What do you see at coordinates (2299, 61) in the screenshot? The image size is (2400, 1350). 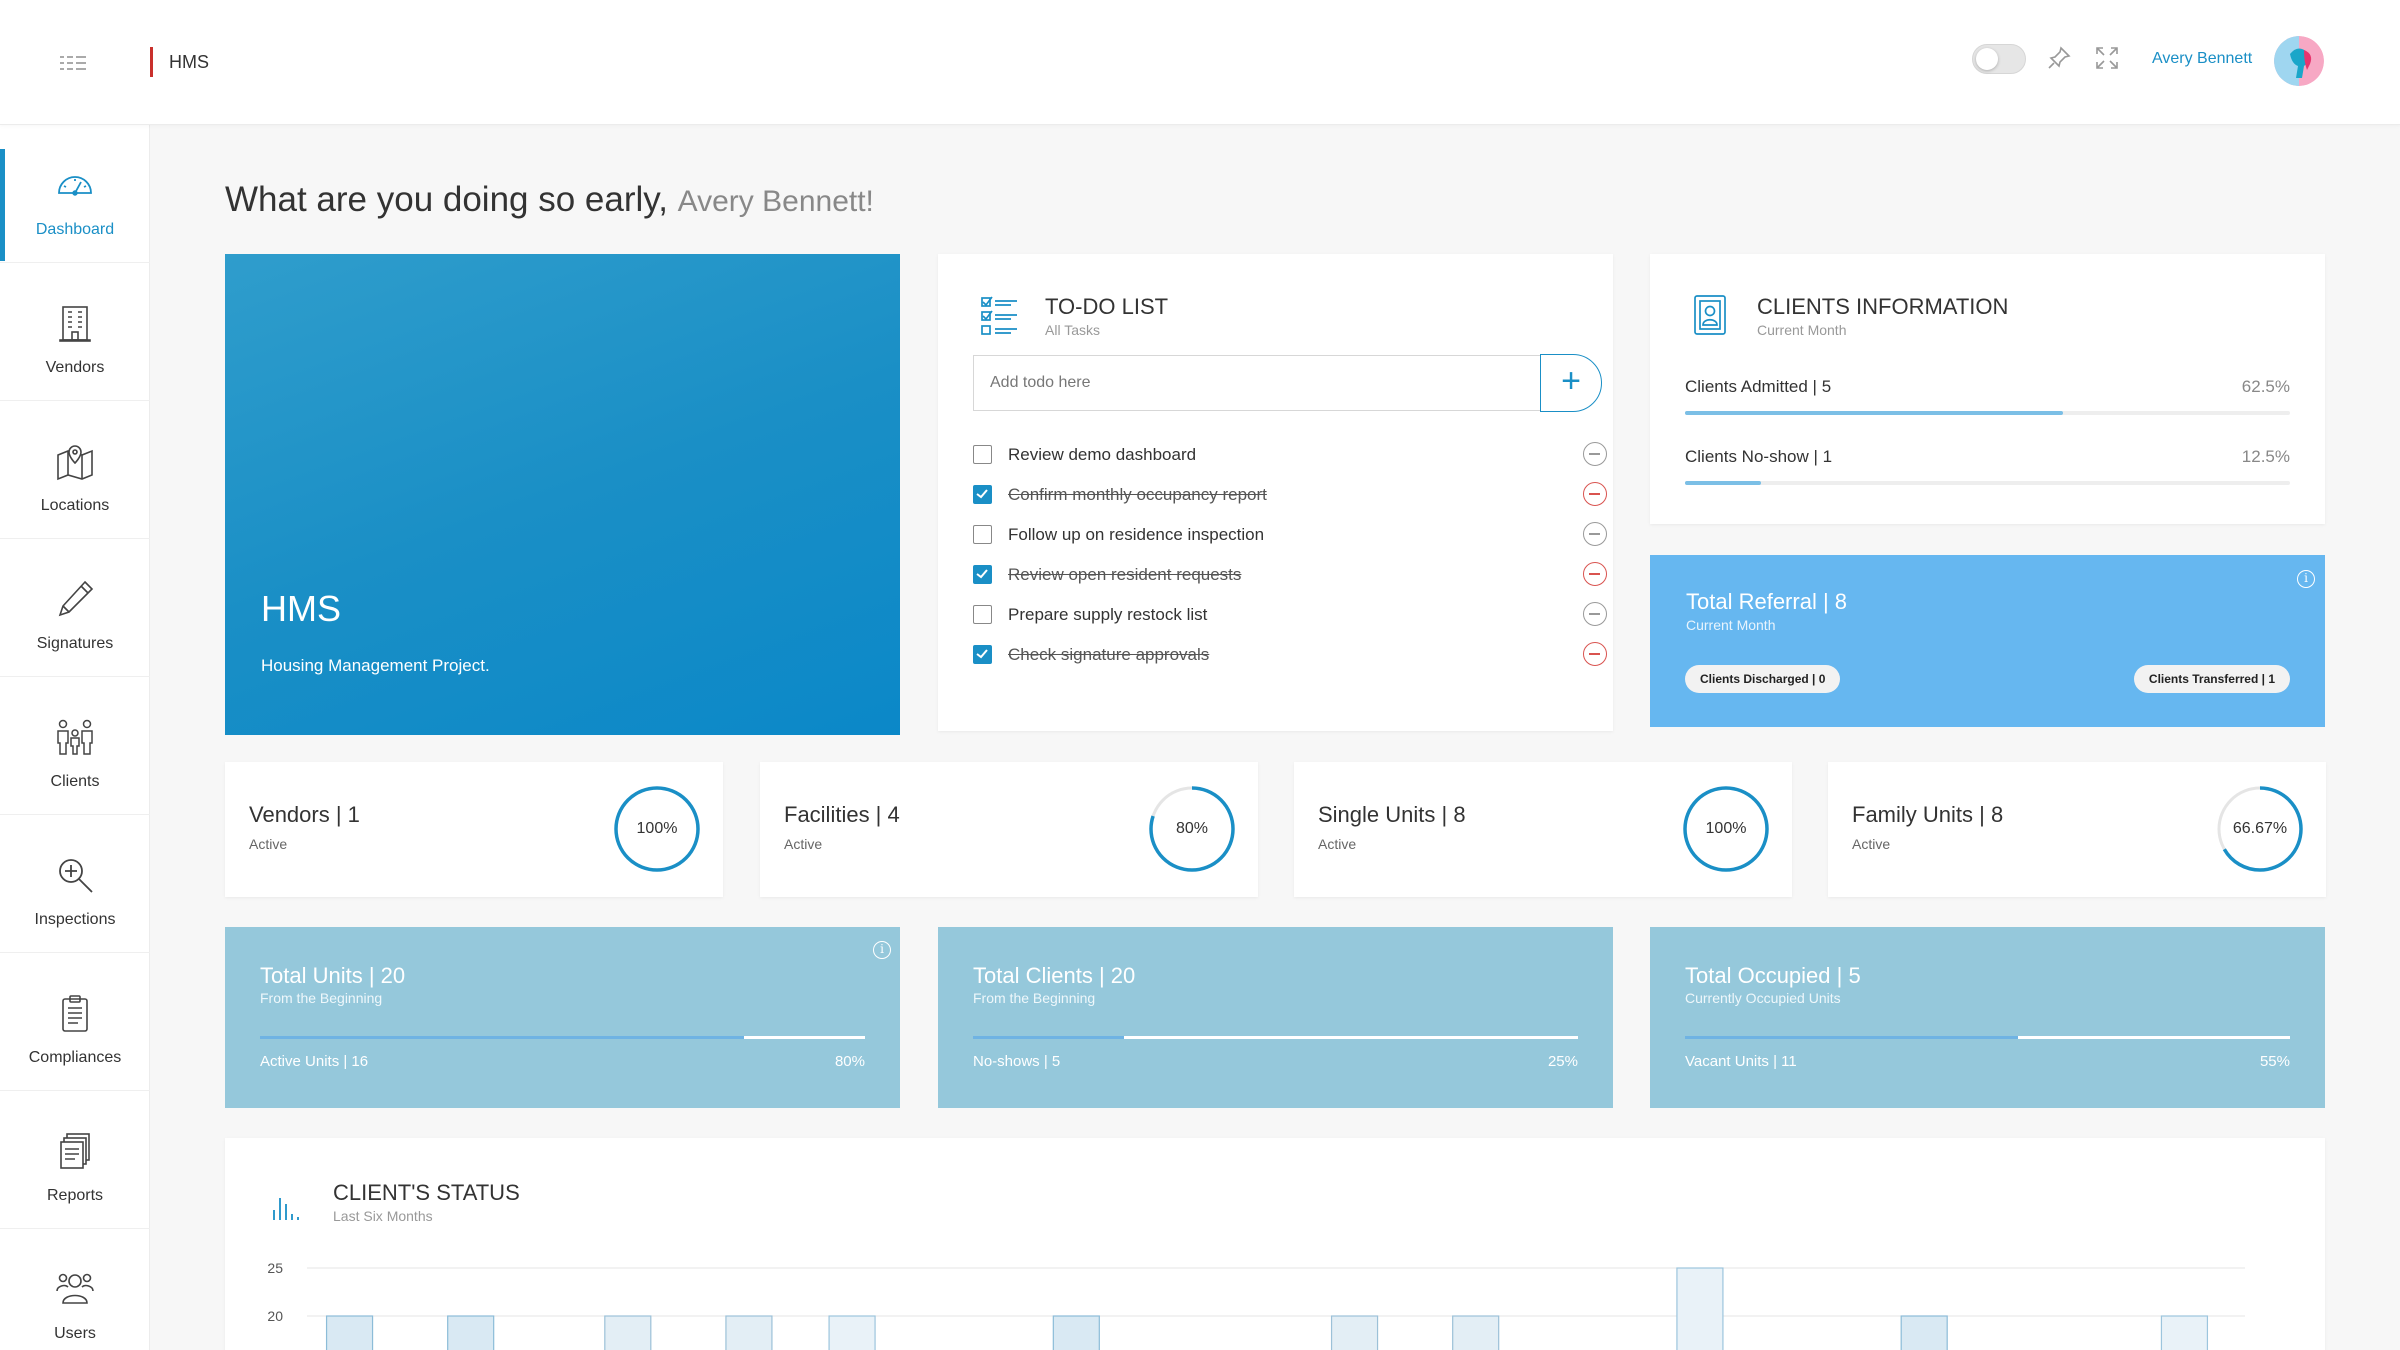 I see `avatar` at bounding box center [2299, 61].